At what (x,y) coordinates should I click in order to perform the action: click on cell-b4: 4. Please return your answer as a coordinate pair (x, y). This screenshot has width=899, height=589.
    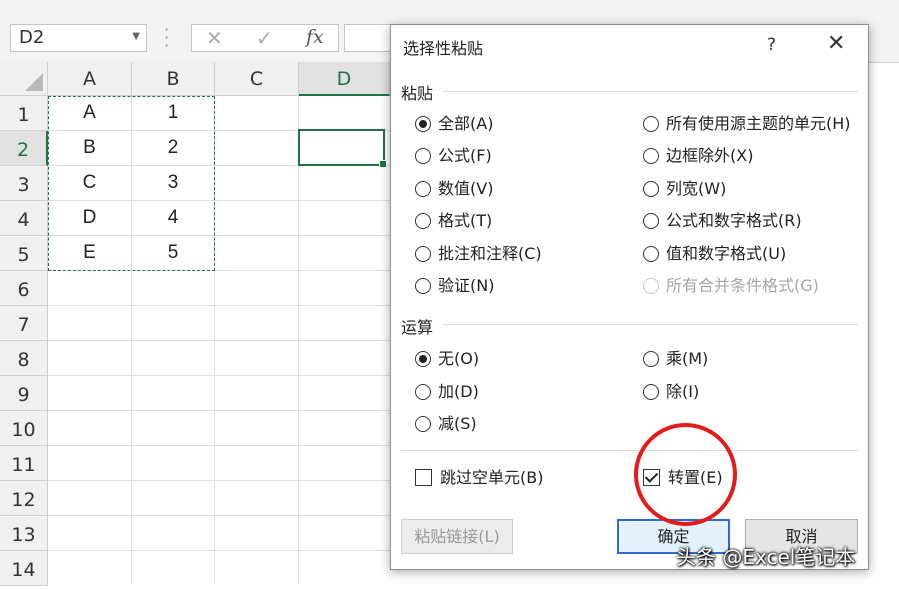
    Looking at the image, I should click on (173, 218).